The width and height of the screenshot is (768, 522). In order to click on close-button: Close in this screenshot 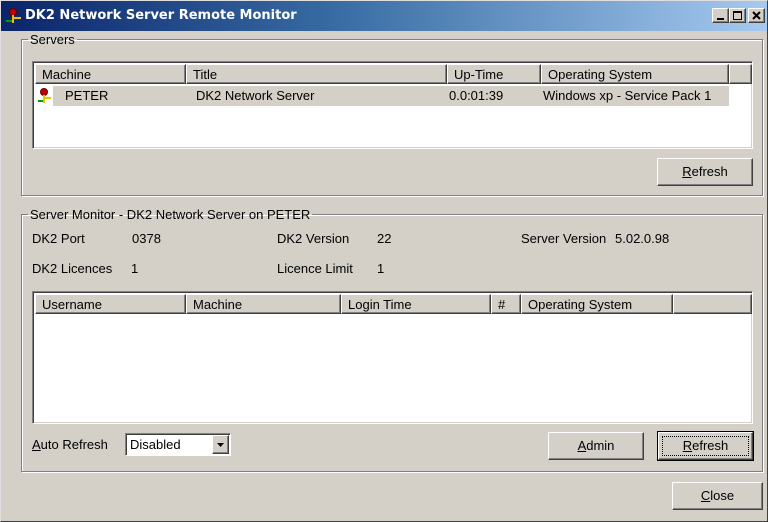, I will do `click(717, 496)`.